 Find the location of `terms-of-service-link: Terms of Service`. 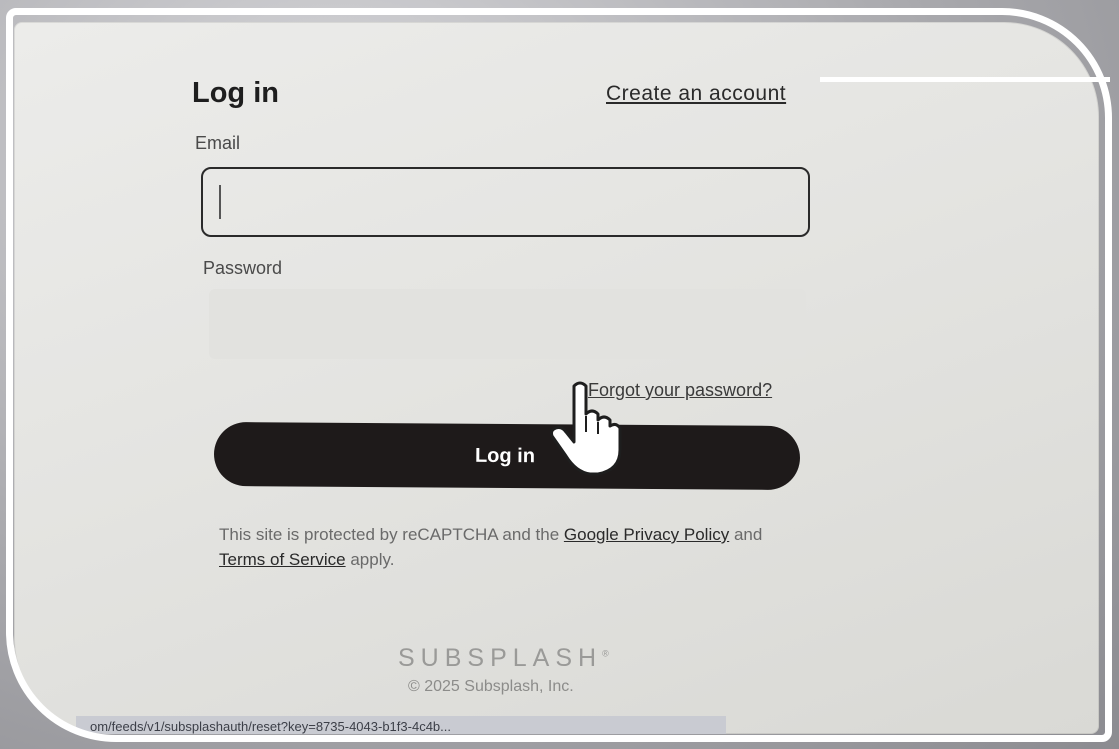

terms-of-service-link: Terms of Service is located at coordinates (282, 559).